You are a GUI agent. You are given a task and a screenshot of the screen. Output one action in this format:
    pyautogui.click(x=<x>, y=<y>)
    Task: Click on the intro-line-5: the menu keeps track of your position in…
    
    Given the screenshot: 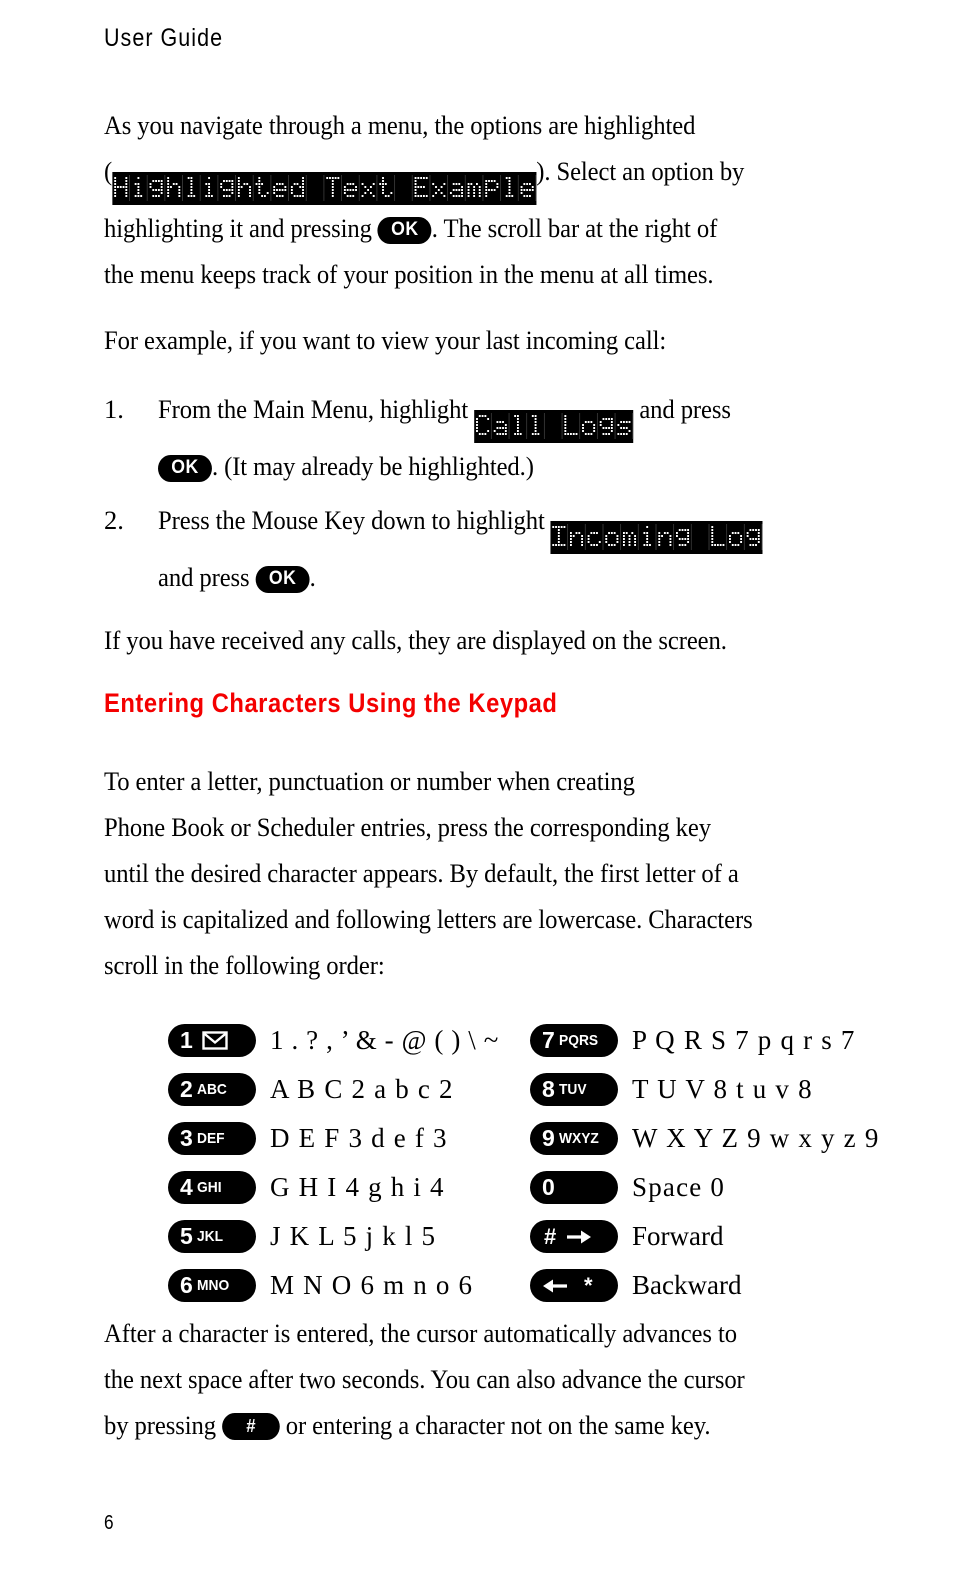 What is the action you would take?
    pyautogui.click(x=409, y=274)
    